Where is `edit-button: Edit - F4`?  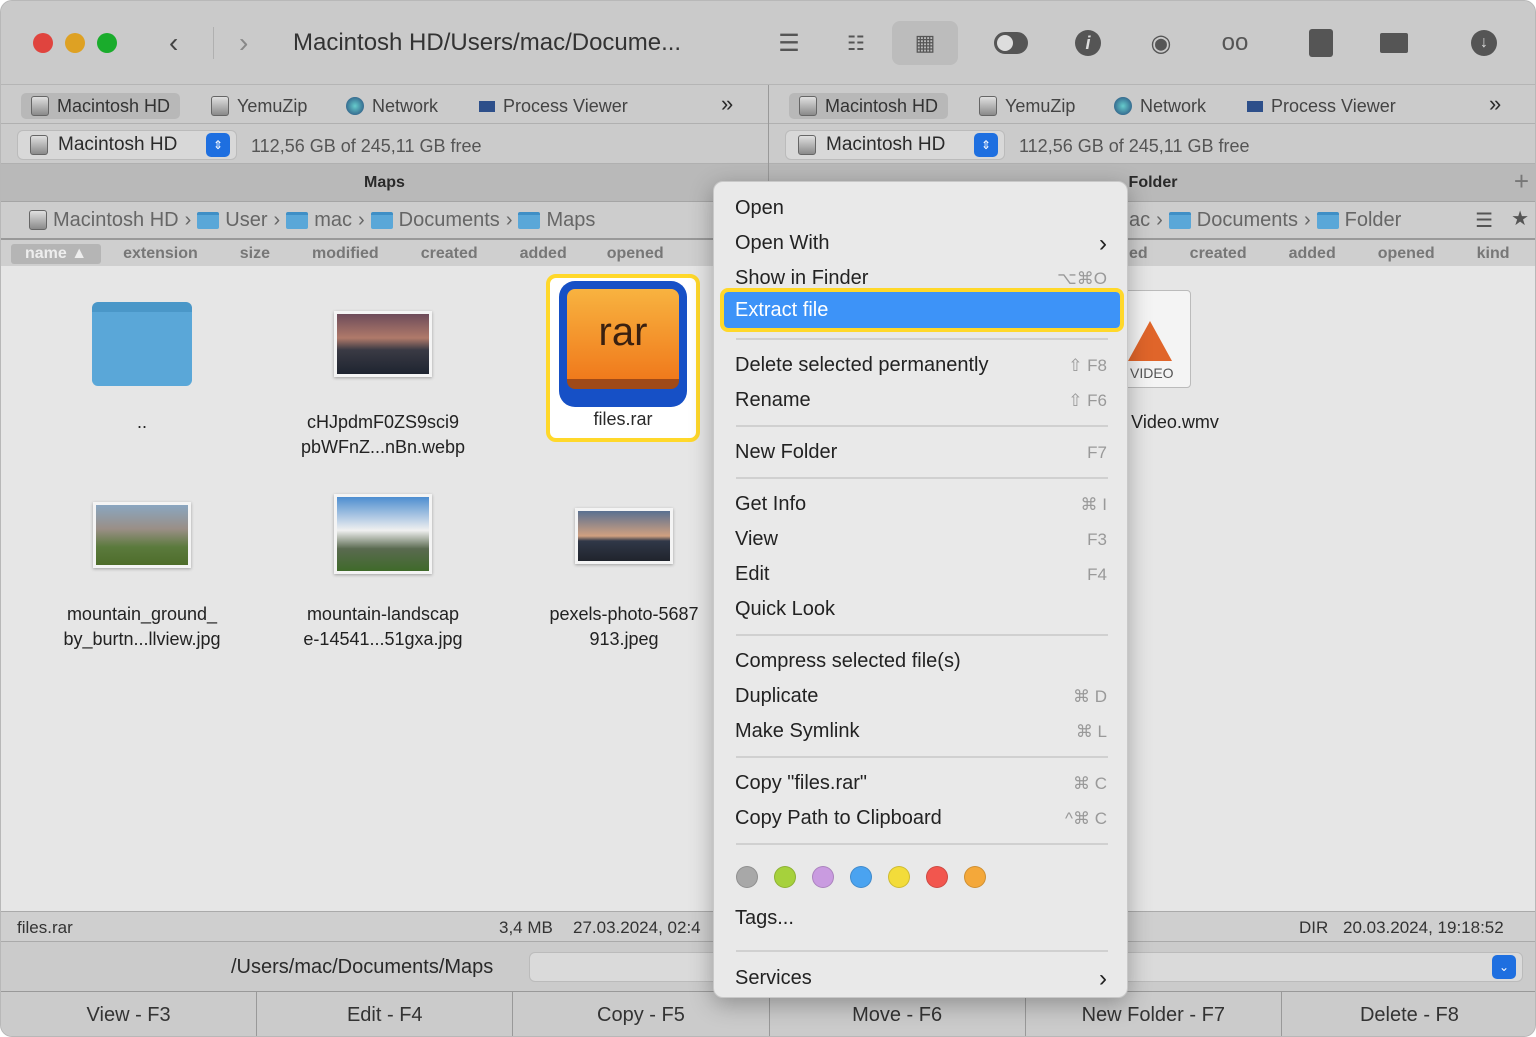
edit-button: Edit - F4 is located at coordinates (385, 1014).